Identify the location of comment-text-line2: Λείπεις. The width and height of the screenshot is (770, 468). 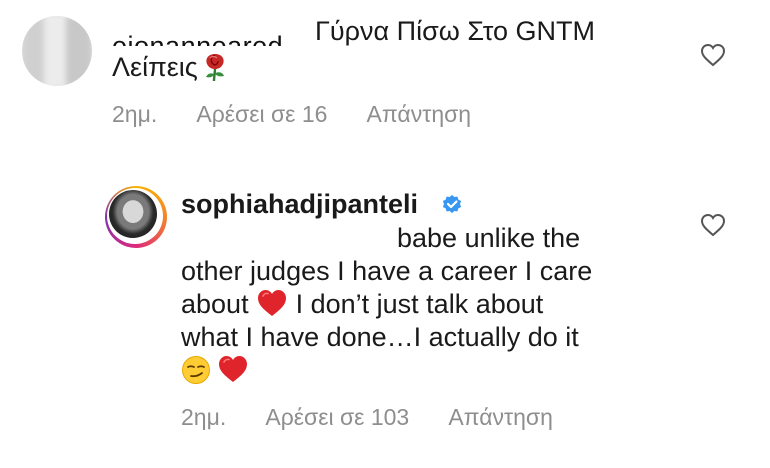
(170, 67).